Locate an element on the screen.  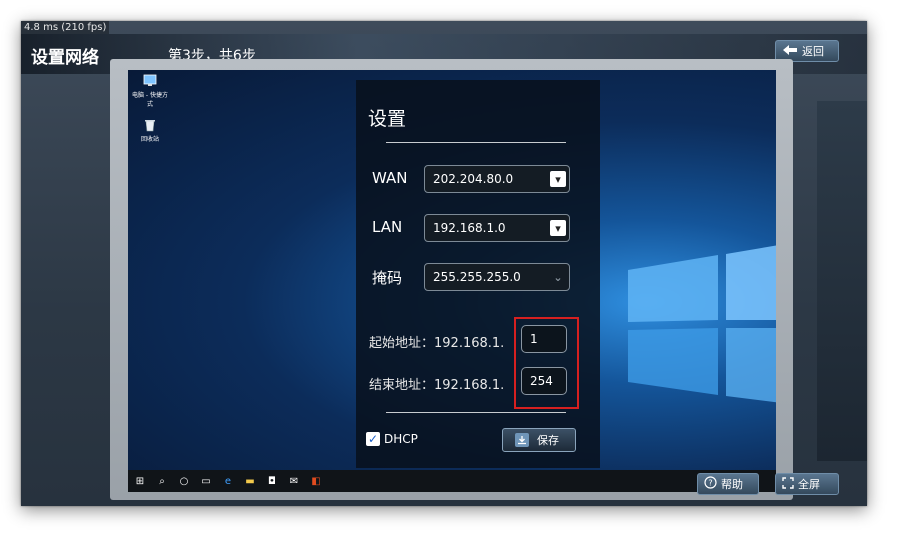
wan-select: 202.204.80.0 ▾ is located at coordinates (497, 179).